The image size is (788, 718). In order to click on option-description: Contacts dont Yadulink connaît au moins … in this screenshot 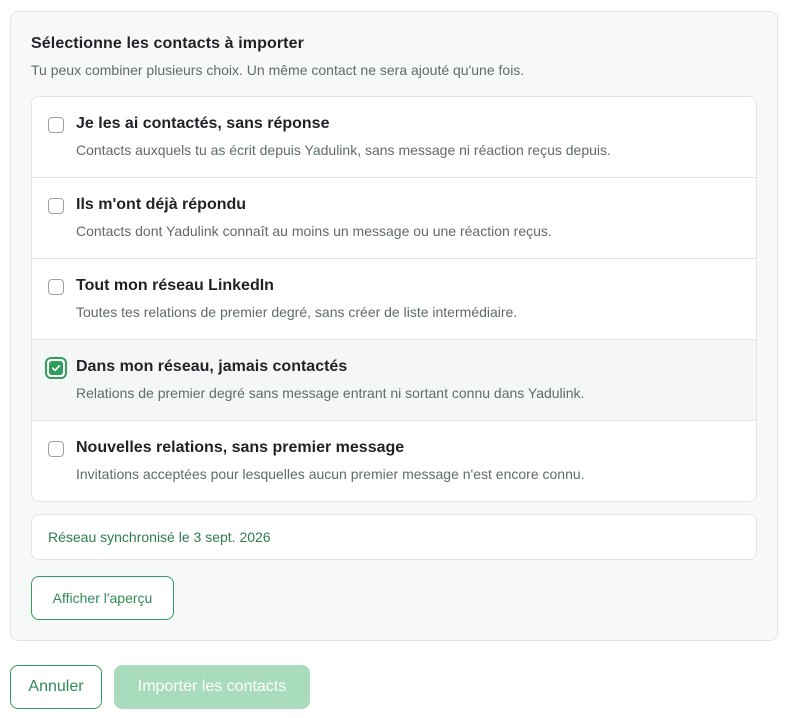, I will do `click(314, 231)`.